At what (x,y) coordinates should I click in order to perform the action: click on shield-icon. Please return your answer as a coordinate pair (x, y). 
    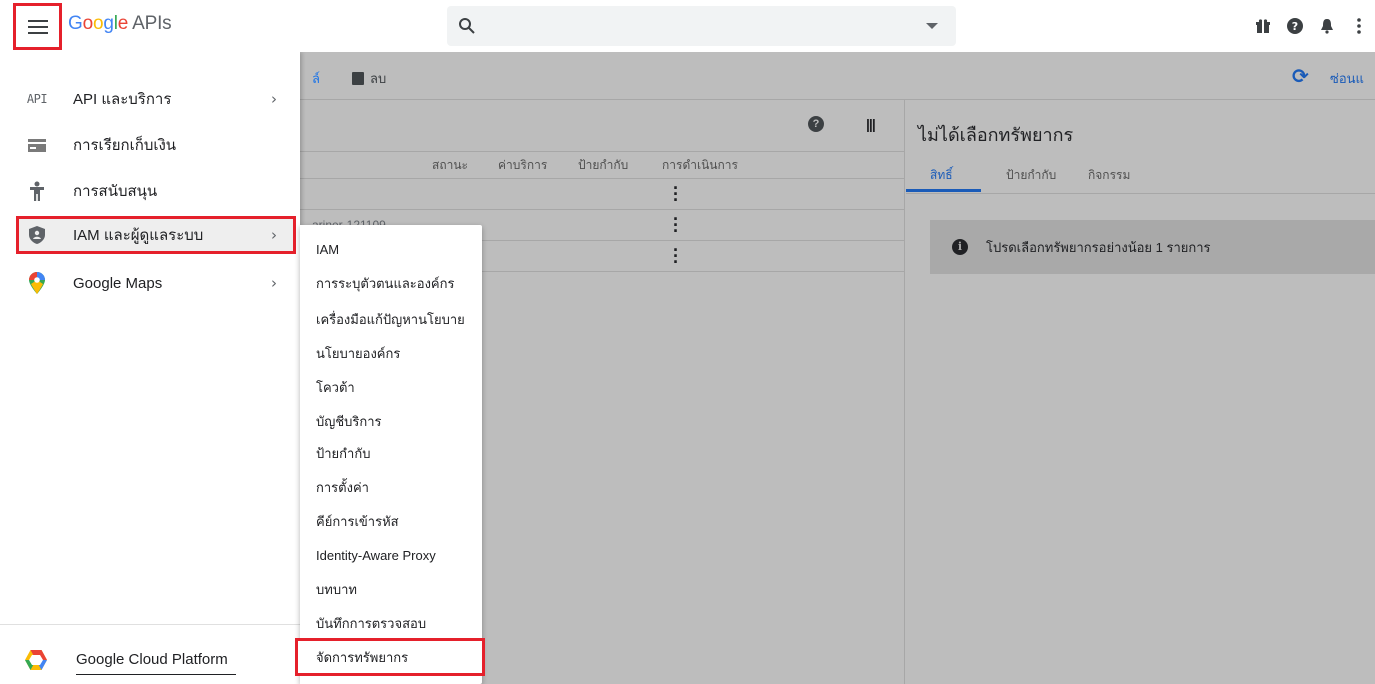
    Looking at the image, I should click on (37, 235).